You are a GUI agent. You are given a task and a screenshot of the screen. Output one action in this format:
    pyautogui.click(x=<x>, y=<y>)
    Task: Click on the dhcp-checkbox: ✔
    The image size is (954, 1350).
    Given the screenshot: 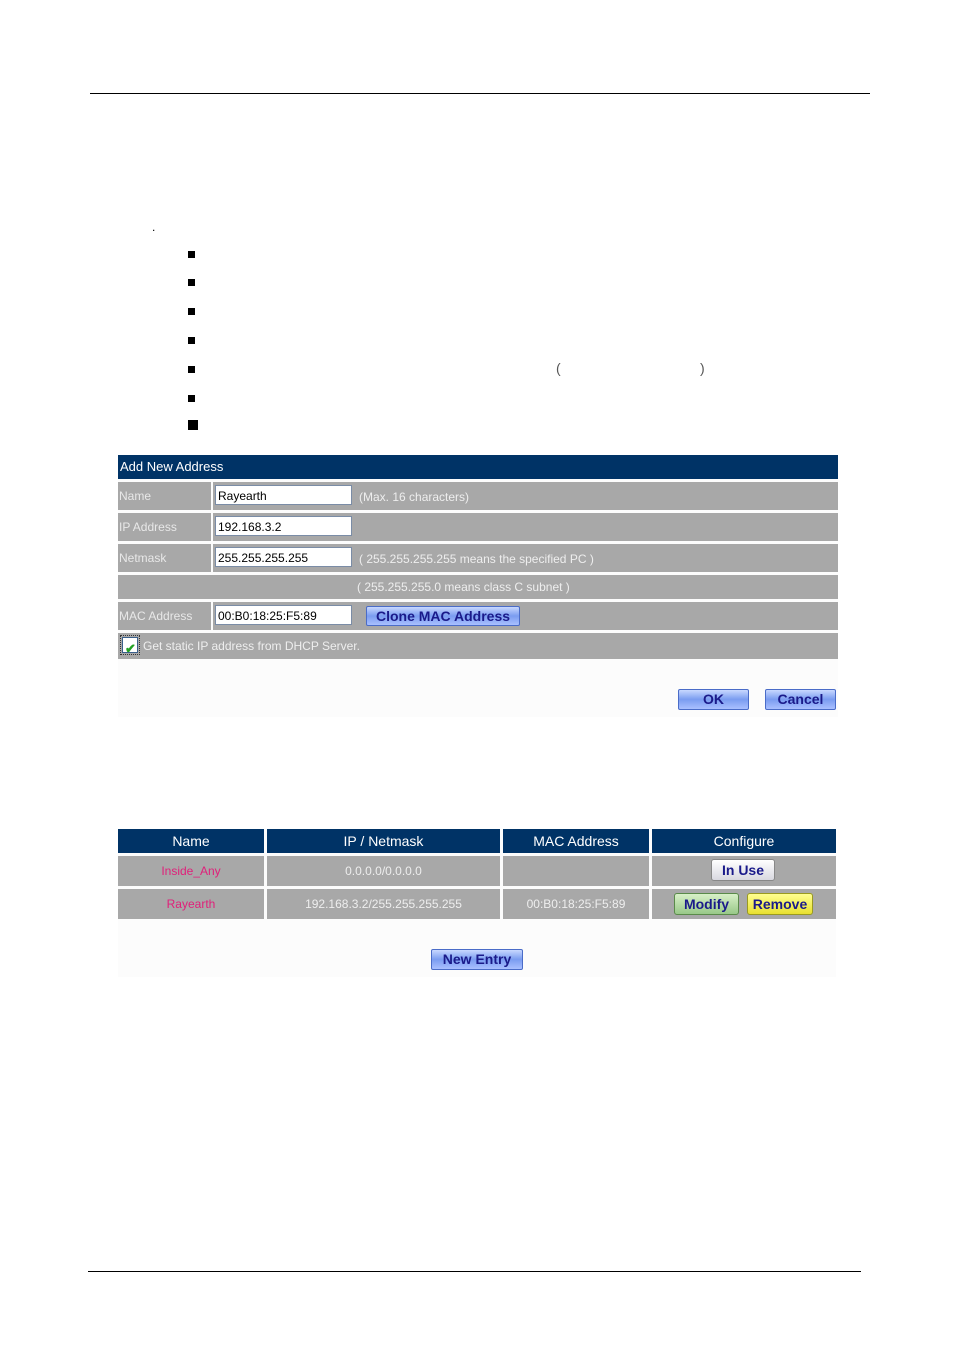 What is the action you would take?
    pyautogui.click(x=130, y=645)
    